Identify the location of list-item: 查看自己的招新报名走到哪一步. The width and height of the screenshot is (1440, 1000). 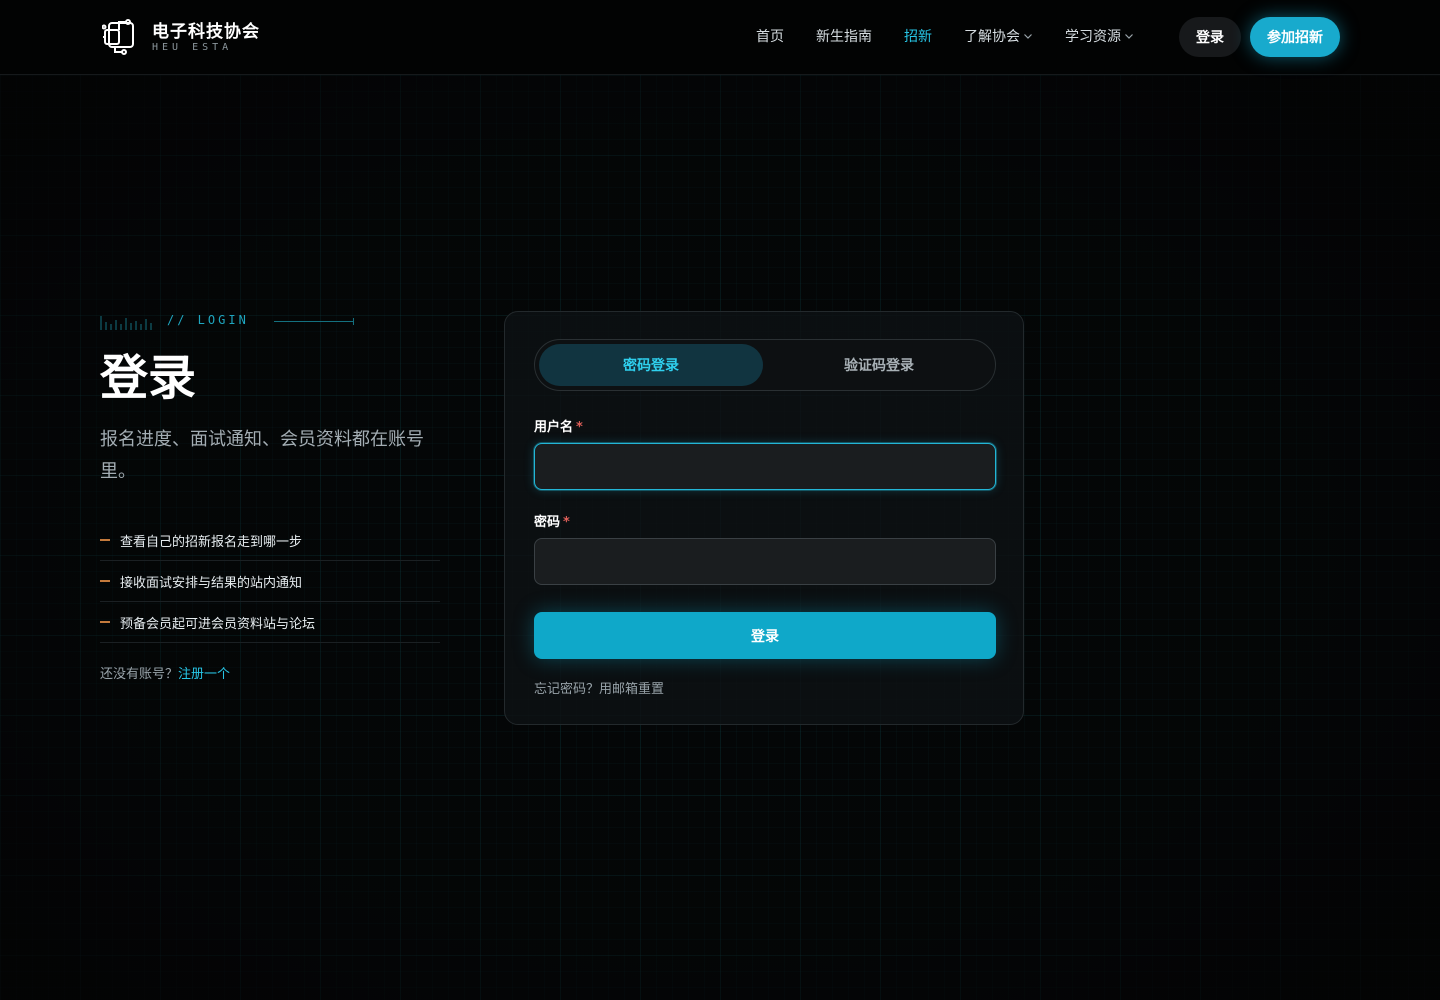
(270, 540).